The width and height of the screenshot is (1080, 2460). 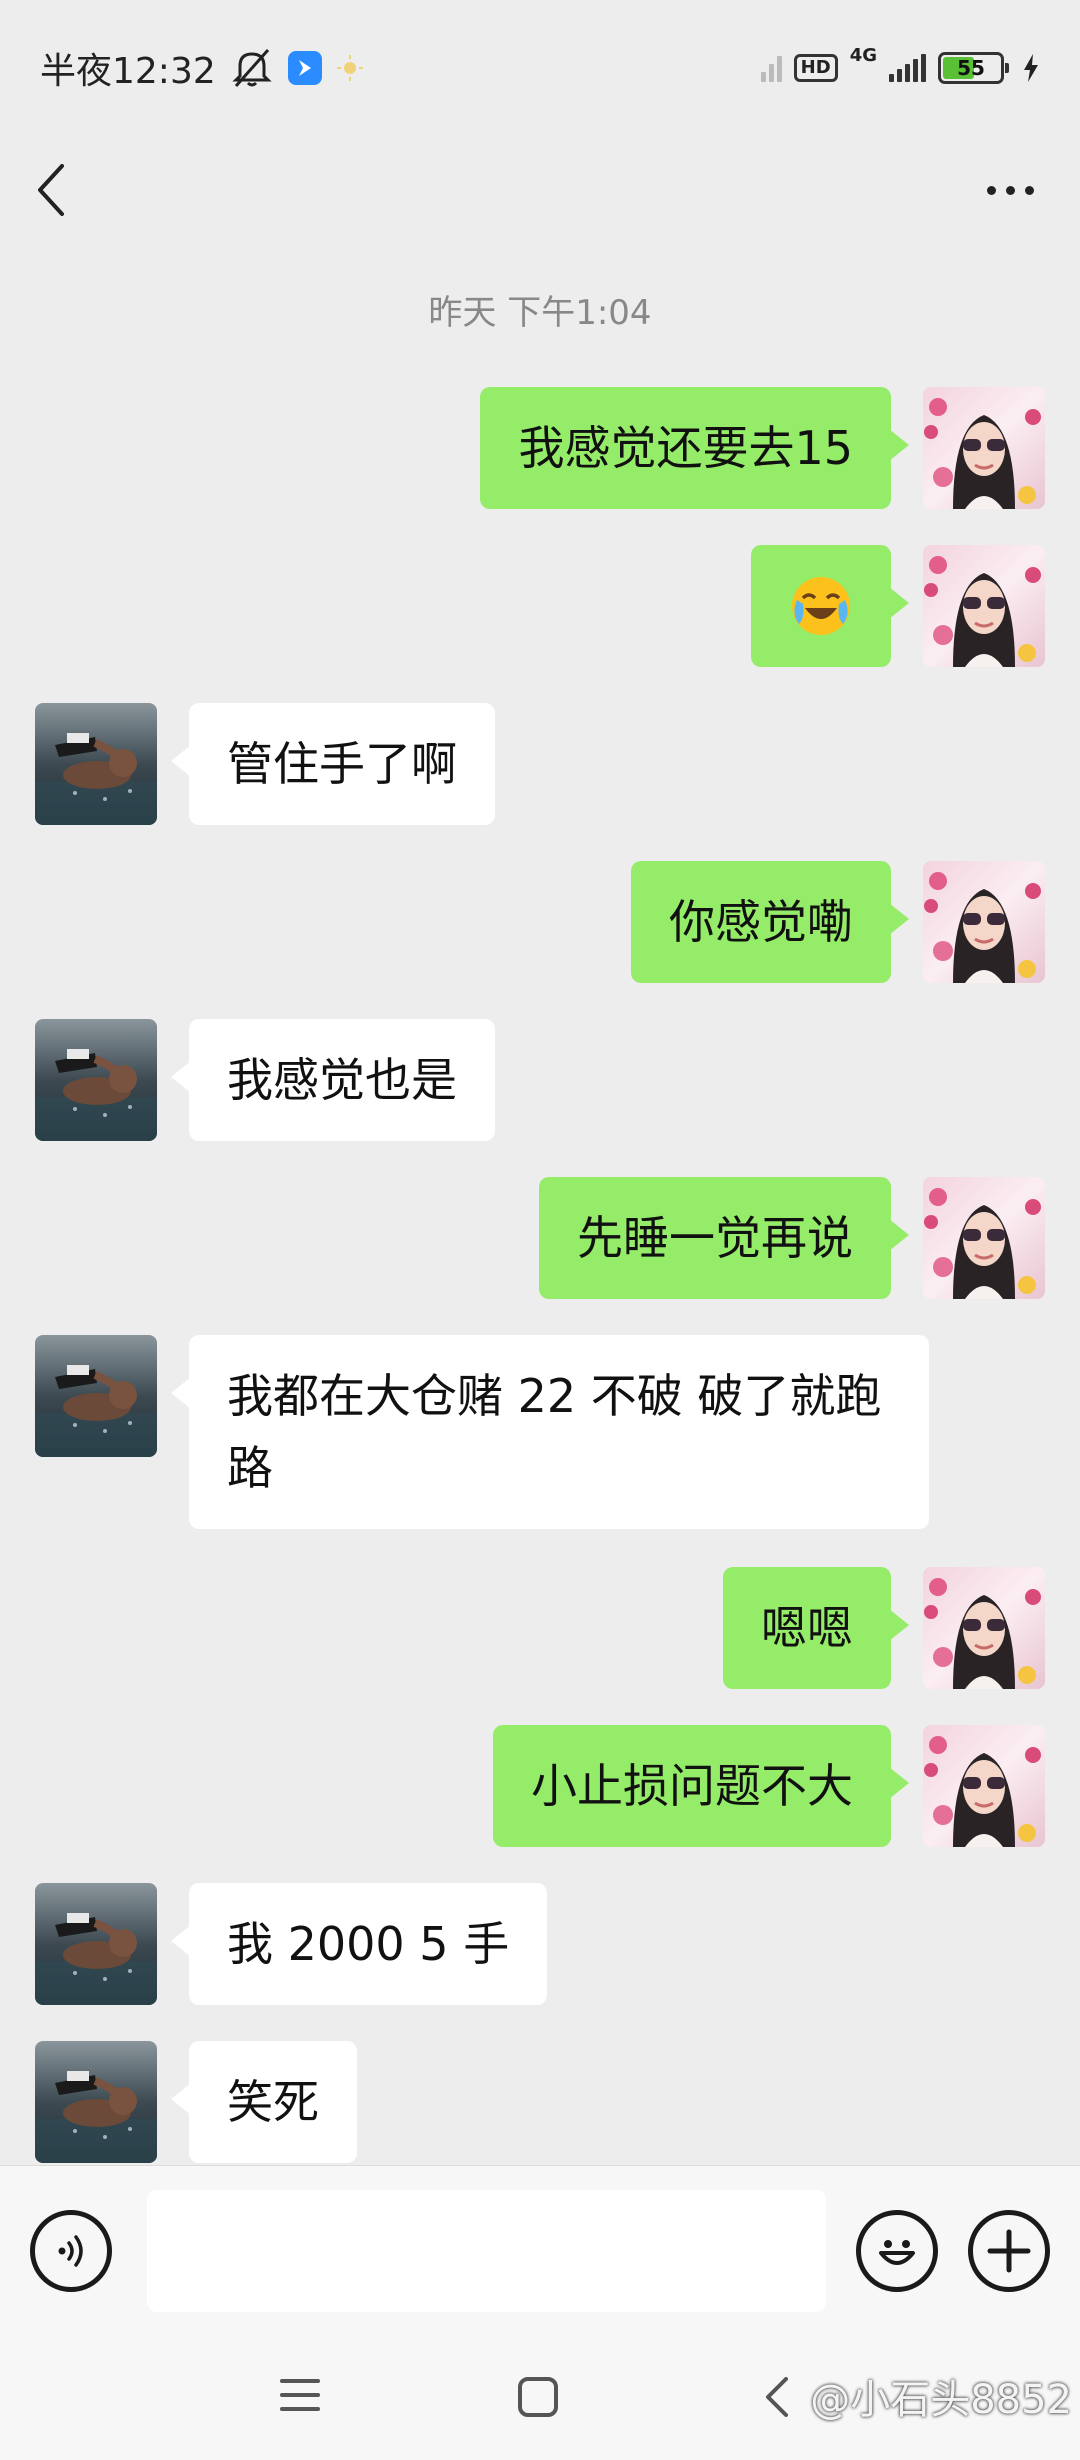 I want to click on emoji-icon, so click(x=897, y=2252).